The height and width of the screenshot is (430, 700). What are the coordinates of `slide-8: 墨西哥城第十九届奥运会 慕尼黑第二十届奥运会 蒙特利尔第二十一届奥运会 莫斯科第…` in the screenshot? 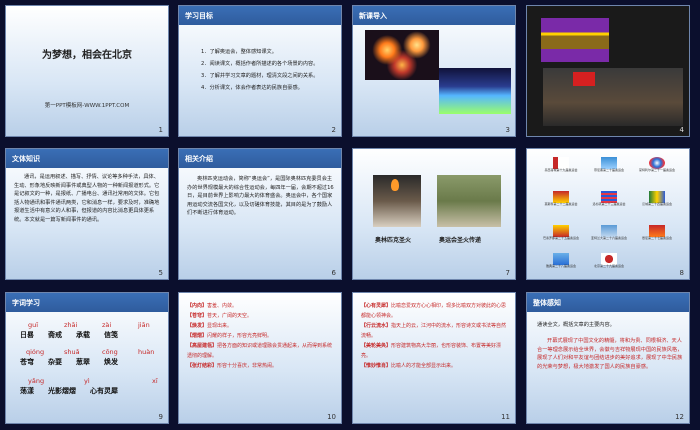 It's located at (608, 214).